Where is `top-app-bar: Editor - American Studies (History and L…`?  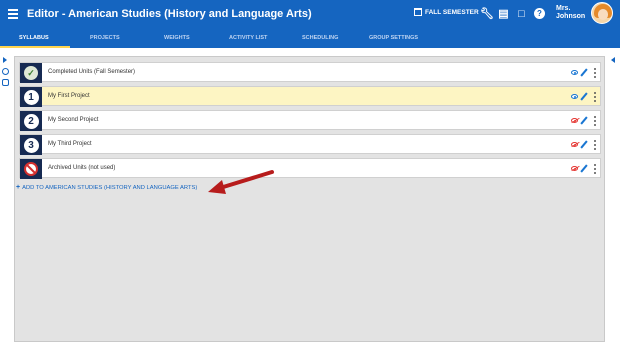 top-app-bar: Editor - American Studies (History and L… is located at coordinates (310, 15).